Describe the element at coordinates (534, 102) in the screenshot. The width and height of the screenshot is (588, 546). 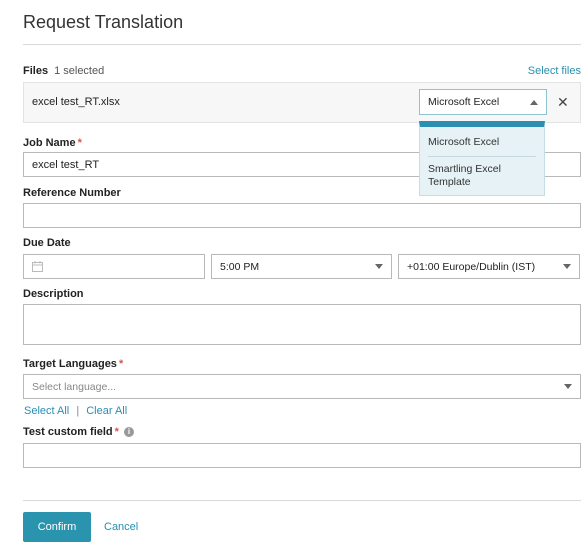
I see `chevron-up-icon` at that location.